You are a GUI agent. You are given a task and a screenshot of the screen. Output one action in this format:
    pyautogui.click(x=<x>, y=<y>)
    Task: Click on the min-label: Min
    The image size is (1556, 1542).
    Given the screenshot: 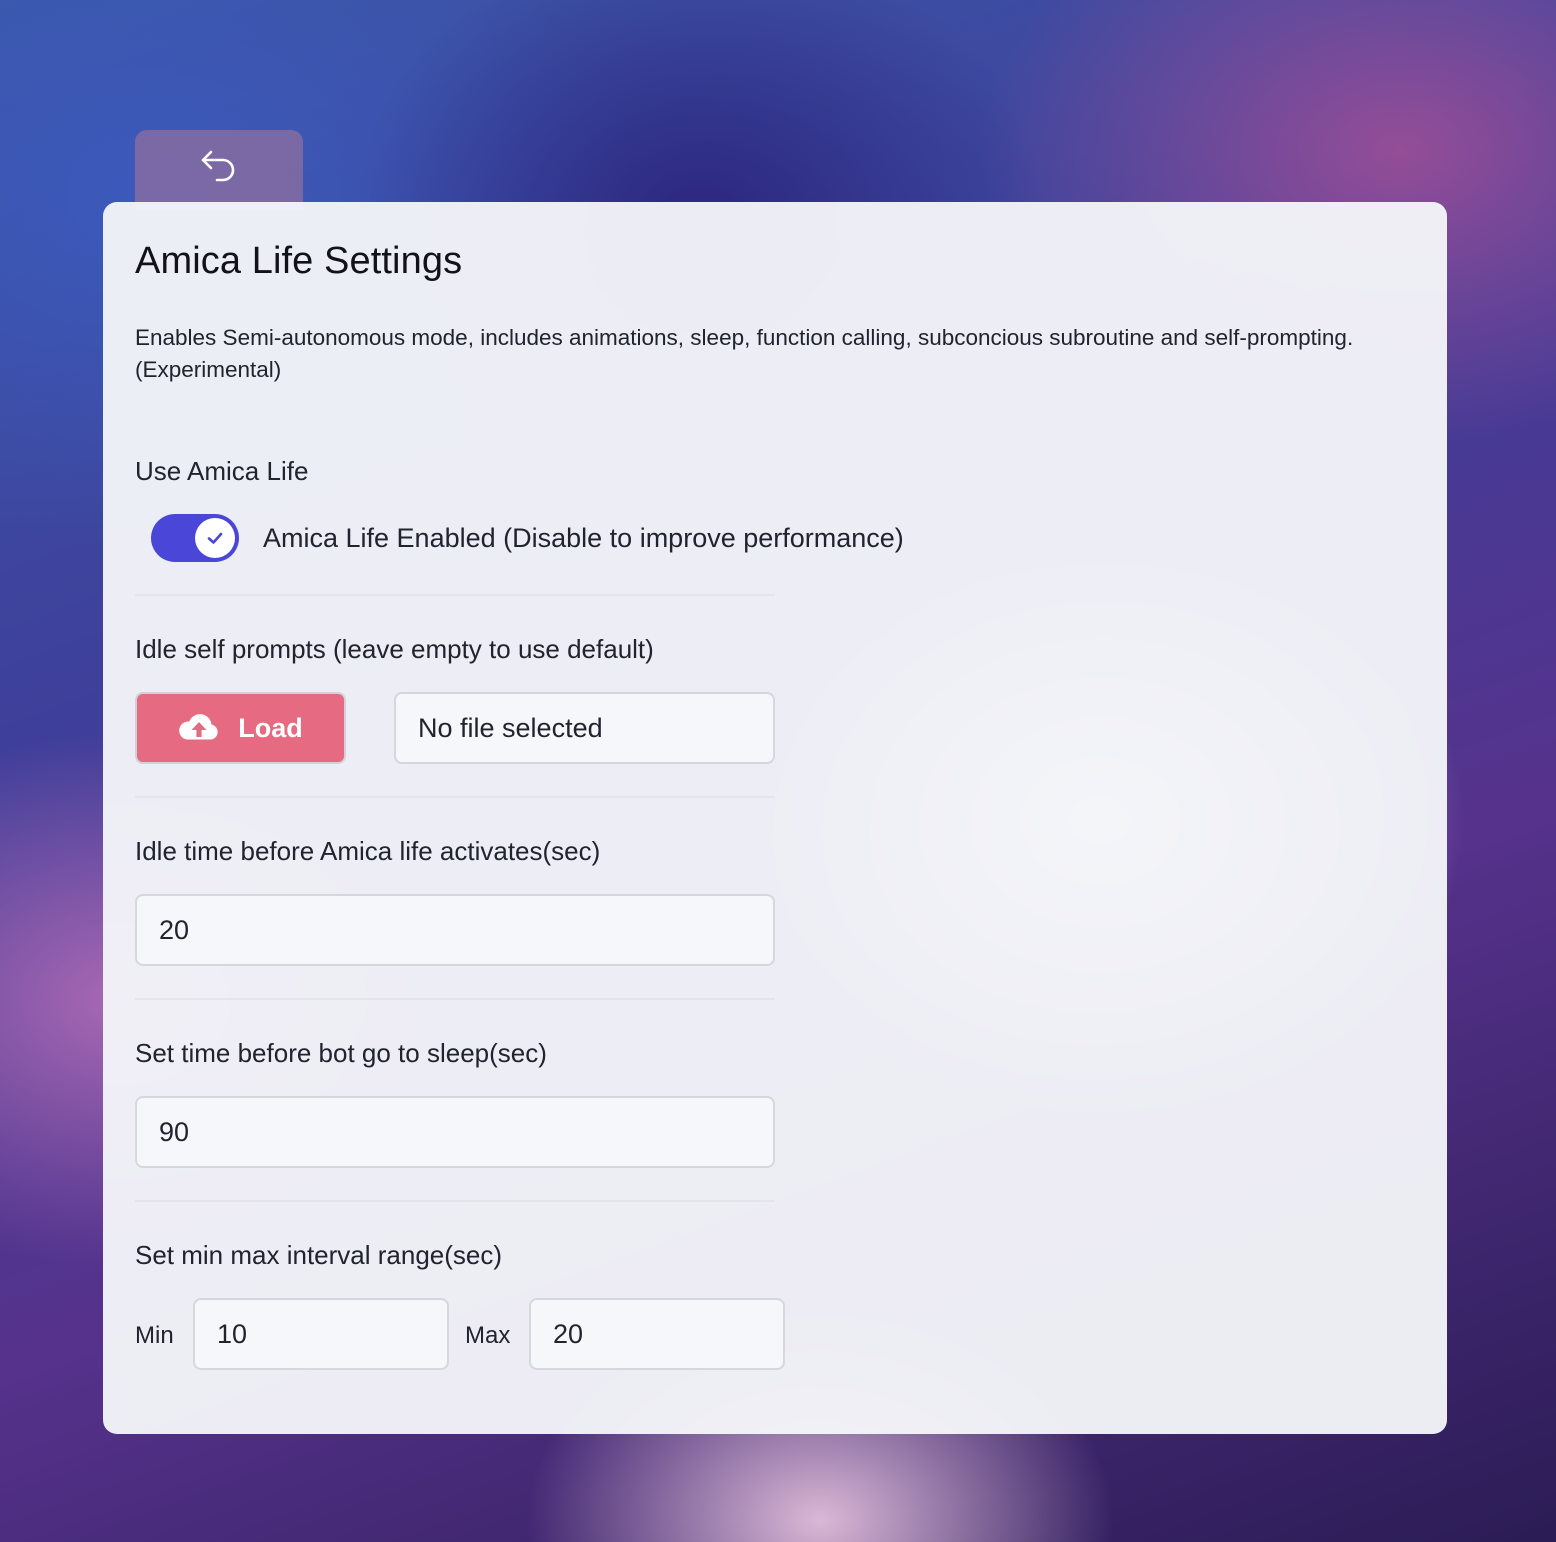 What is the action you would take?
    pyautogui.click(x=154, y=1335)
    